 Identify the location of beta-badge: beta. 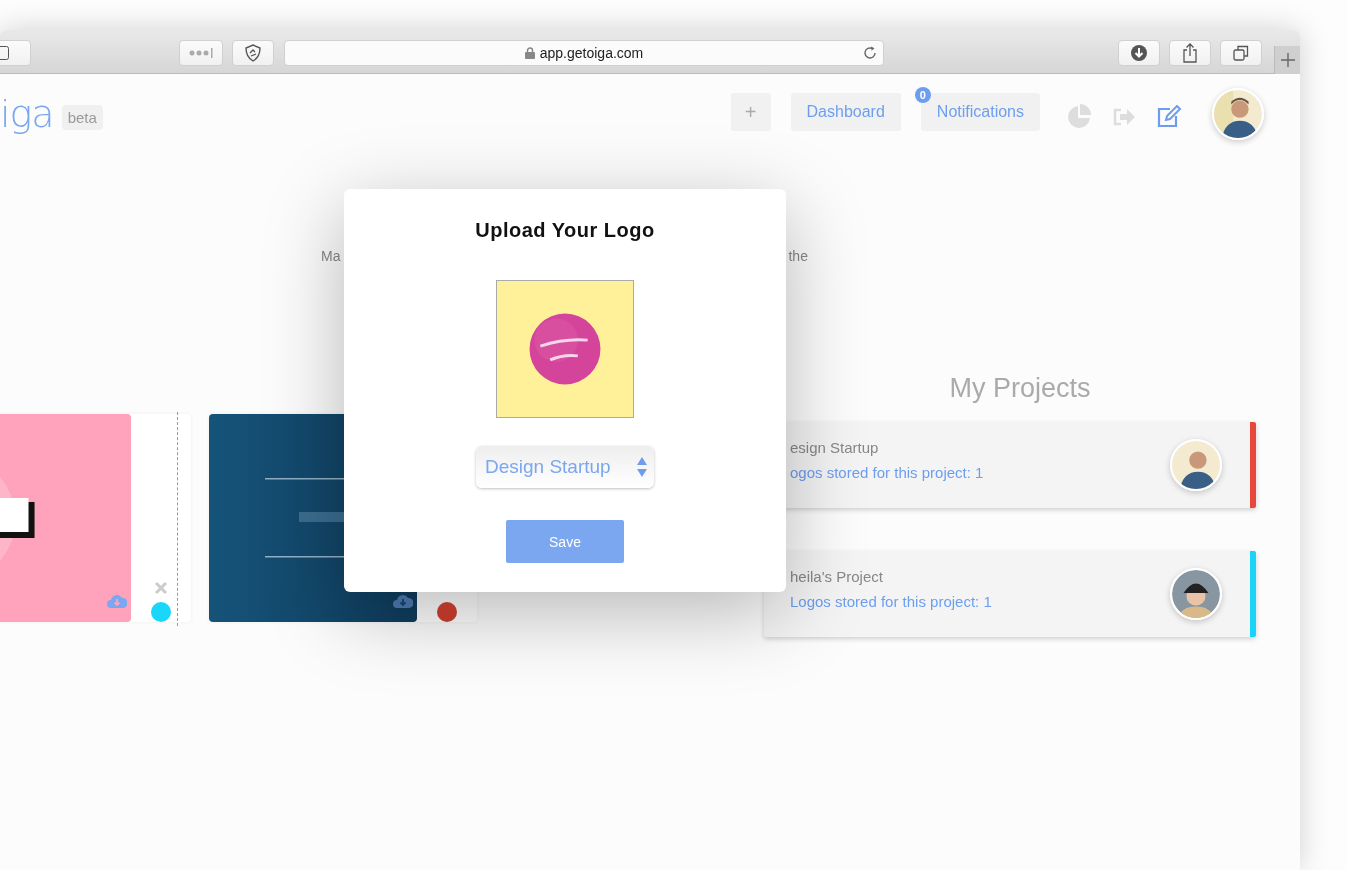
(82, 117).